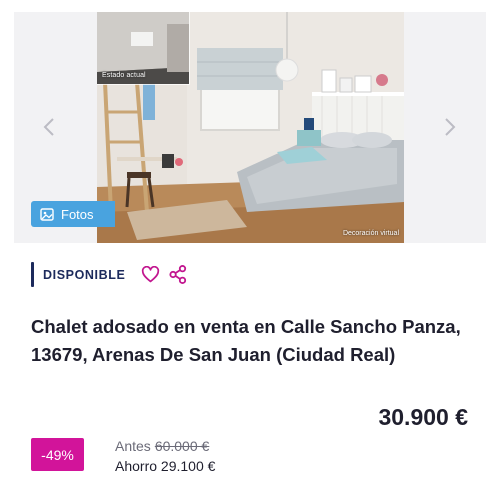 This screenshot has height=495, width=500. What do you see at coordinates (450, 127) in the screenshot?
I see `chevron-right-icon` at bounding box center [450, 127].